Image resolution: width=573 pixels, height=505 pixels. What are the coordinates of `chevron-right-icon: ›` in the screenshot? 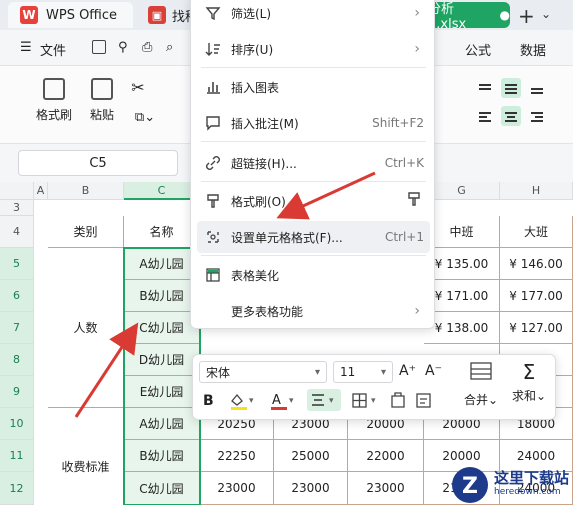 It's located at (417, 311).